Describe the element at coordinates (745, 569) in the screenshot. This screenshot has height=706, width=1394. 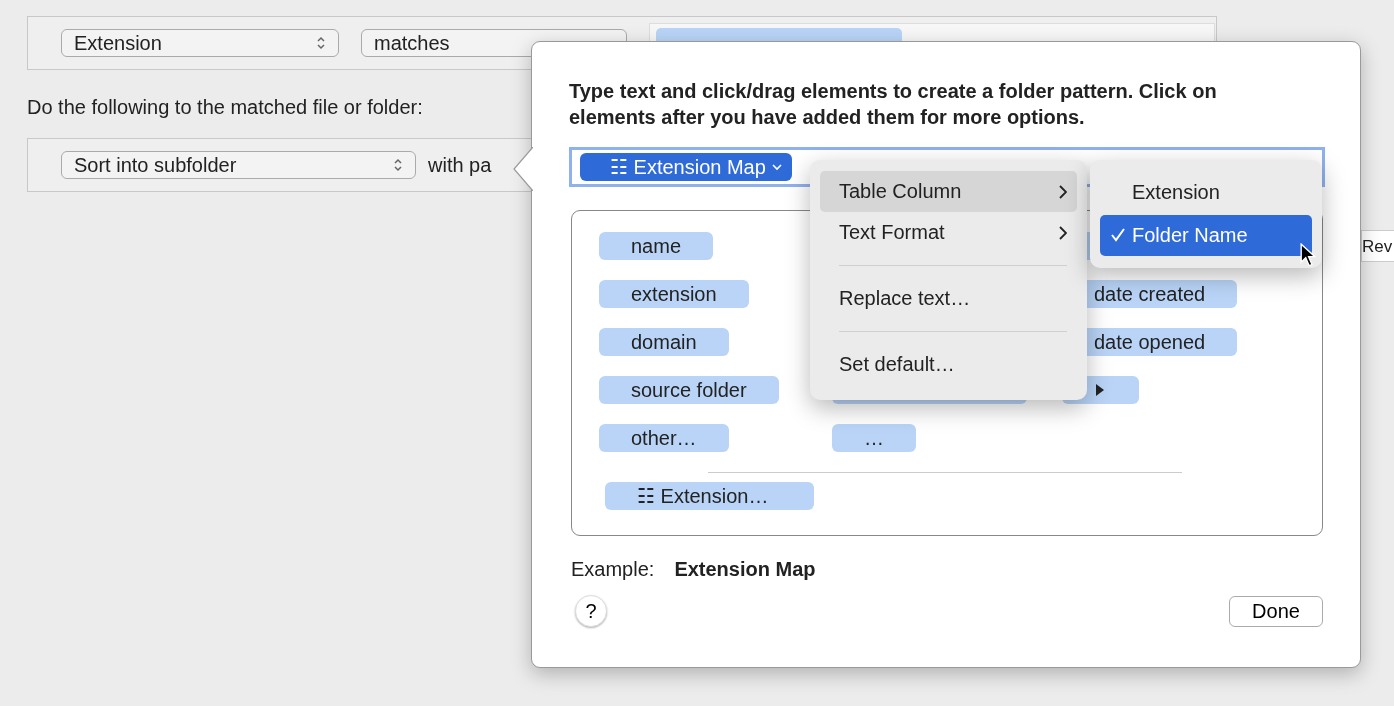
I see `example-value: Extension Map` at that location.